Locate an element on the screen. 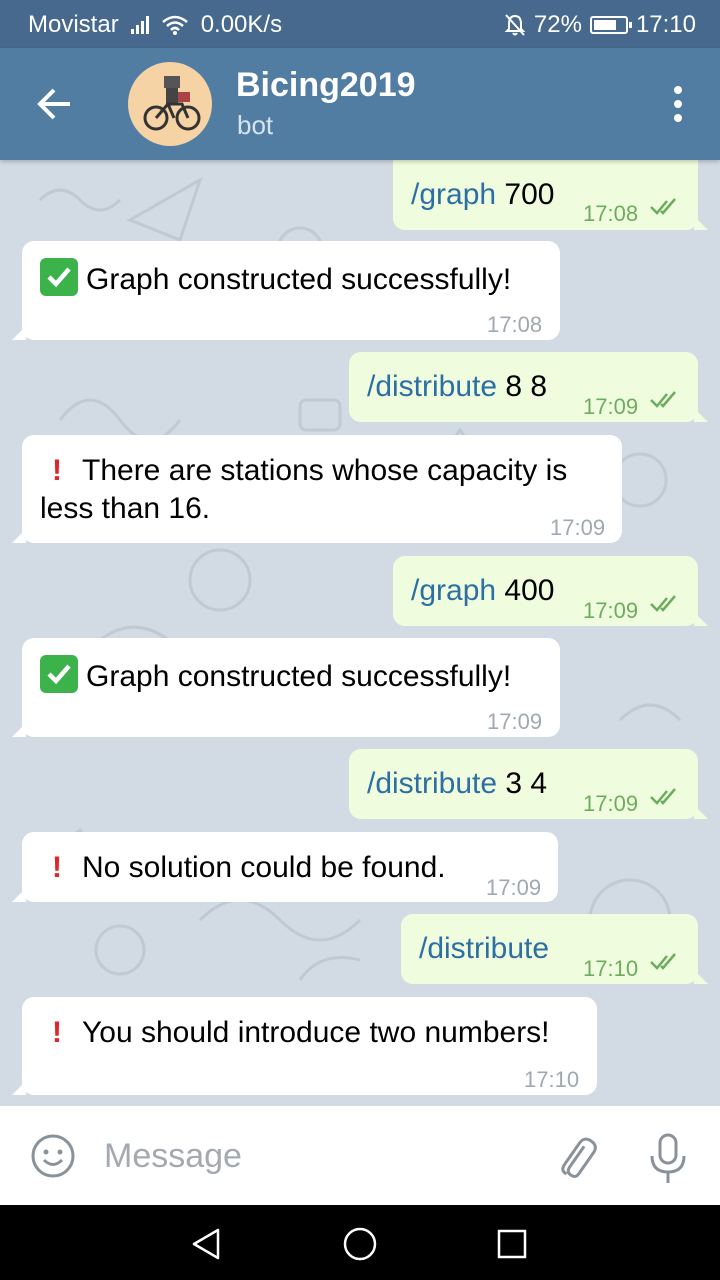 This screenshot has height=1280, width=720. outgoing-message: /graph 700 17:08 is located at coordinates (550, 195).